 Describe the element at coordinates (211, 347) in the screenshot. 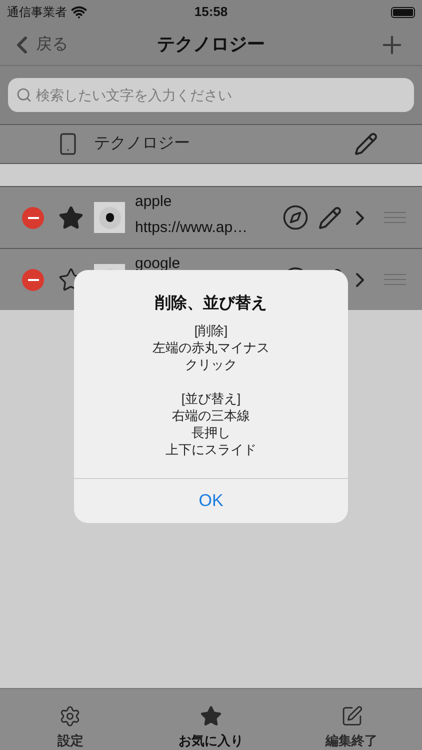

I see `alert-message-line: 左端の赤丸マイナス` at that location.